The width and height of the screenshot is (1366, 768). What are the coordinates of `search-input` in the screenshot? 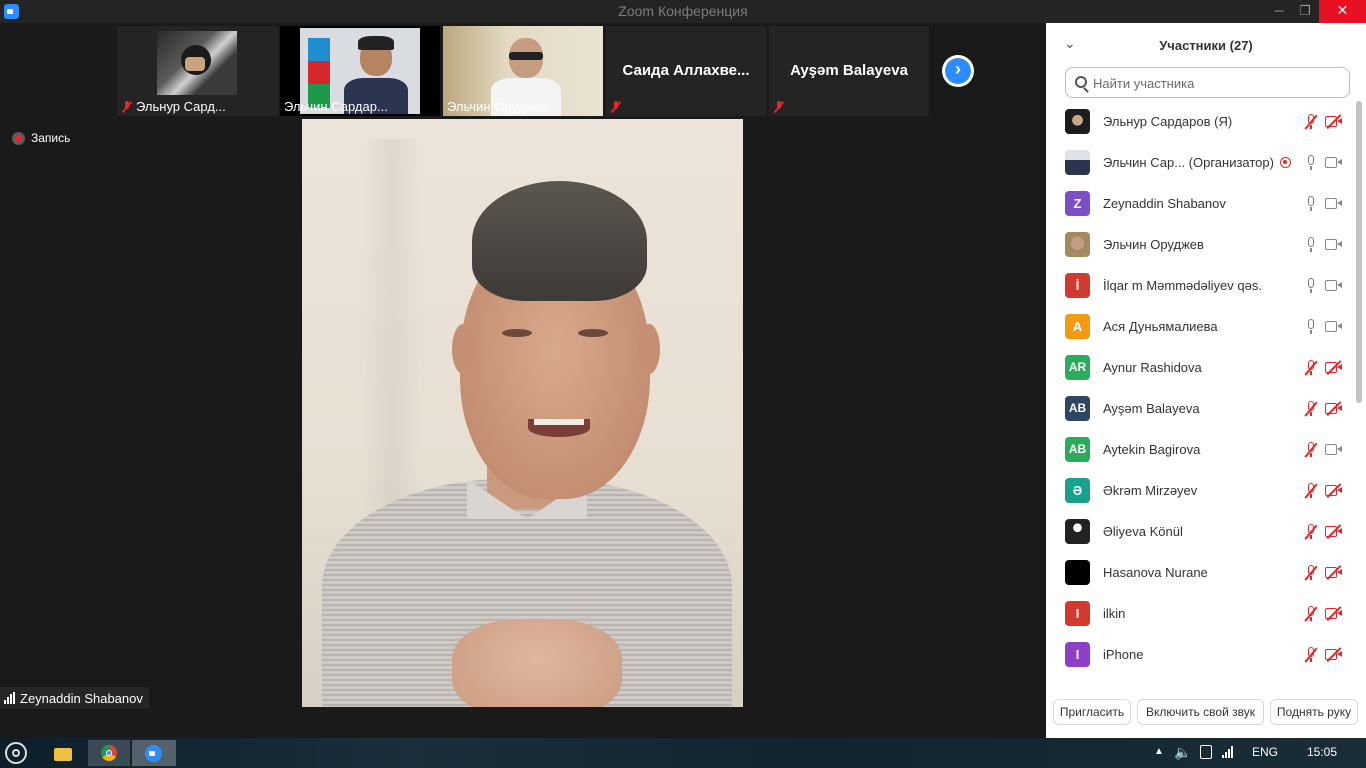 It's located at (1218, 83).